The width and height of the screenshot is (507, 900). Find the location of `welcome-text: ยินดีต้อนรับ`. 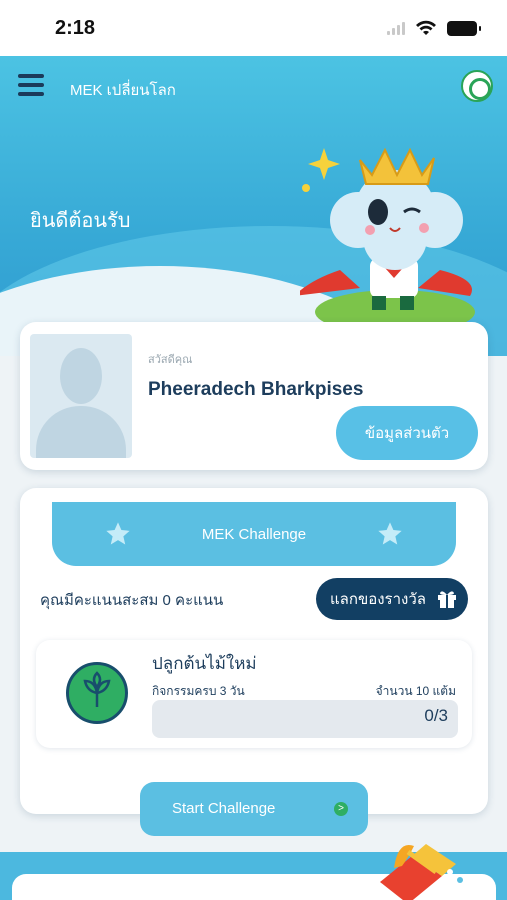

welcome-text: ยินดีต้อนรับ is located at coordinates (80, 221).